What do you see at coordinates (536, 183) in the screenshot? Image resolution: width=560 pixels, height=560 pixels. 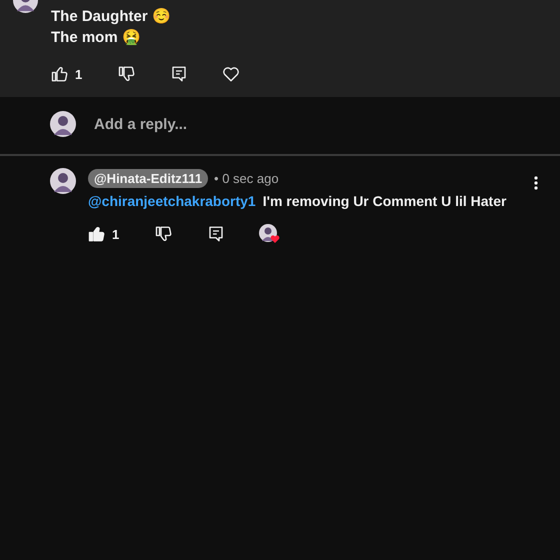 I see `more-icon` at bounding box center [536, 183].